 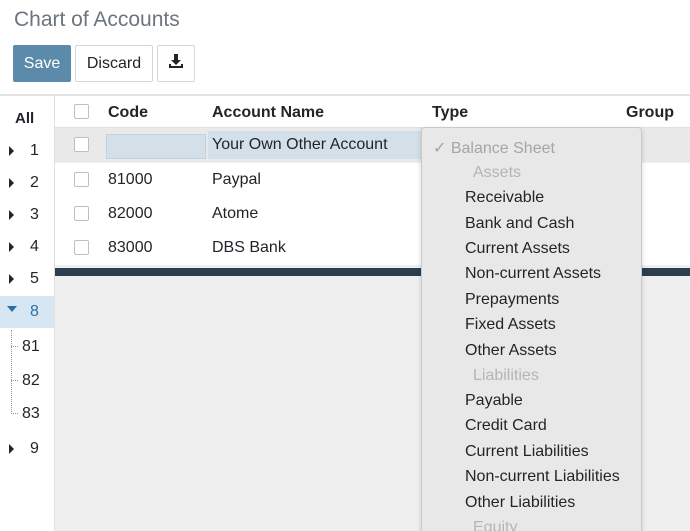 I want to click on discard-button: Discard, so click(x=114, y=63).